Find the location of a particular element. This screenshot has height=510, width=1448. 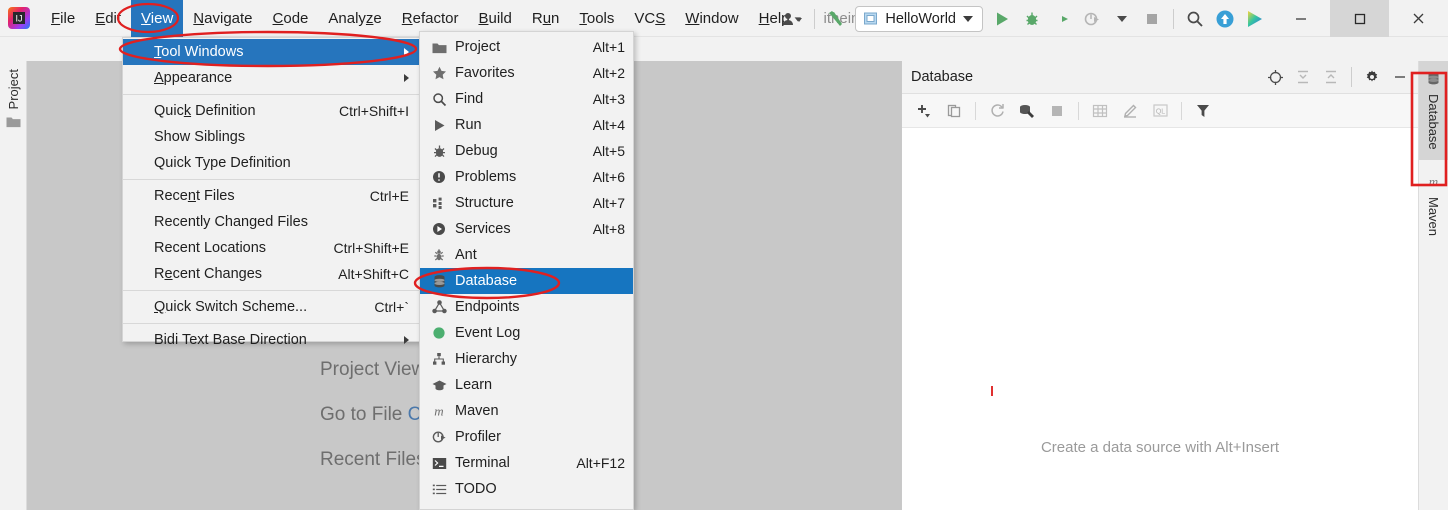

svg-text: m is located at coordinates (1433, 181).